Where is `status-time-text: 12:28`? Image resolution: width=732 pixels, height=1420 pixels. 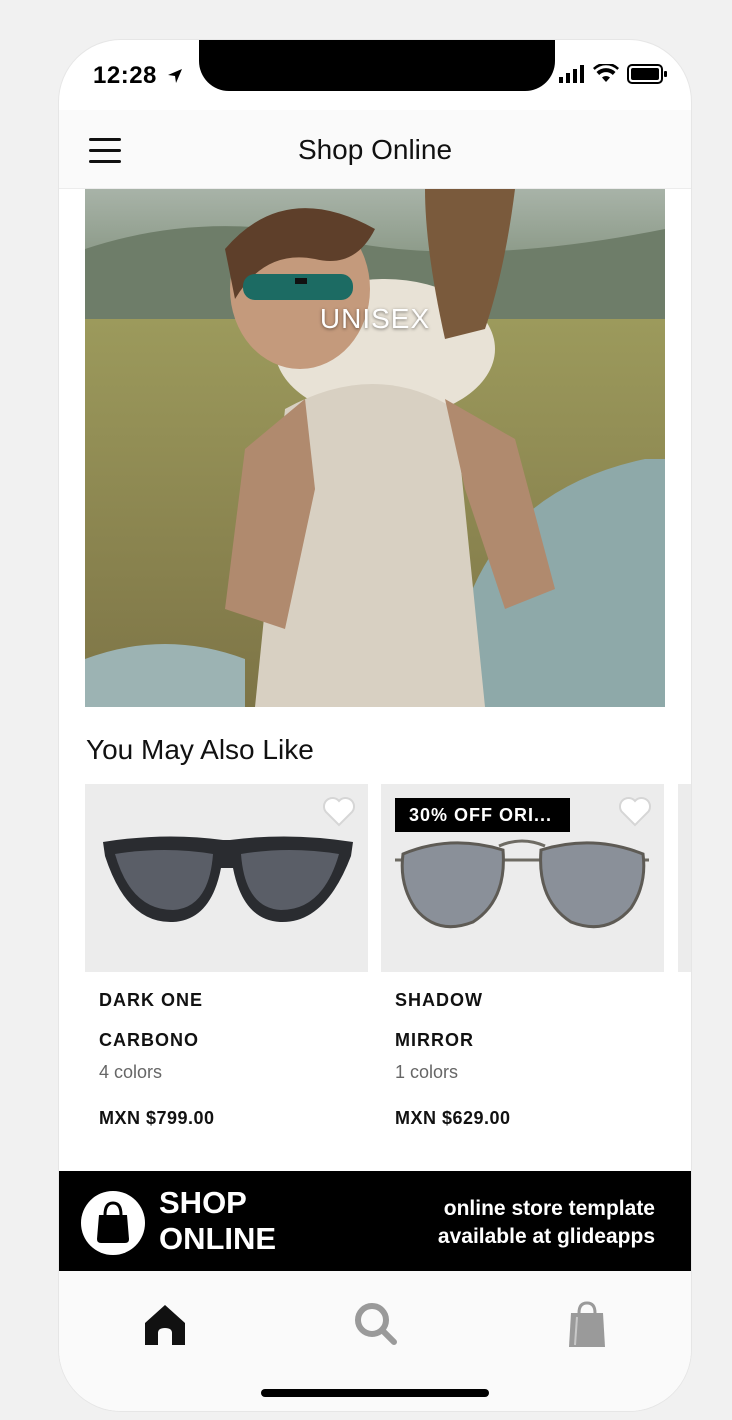 status-time-text: 12:28 is located at coordinates (125, 75).